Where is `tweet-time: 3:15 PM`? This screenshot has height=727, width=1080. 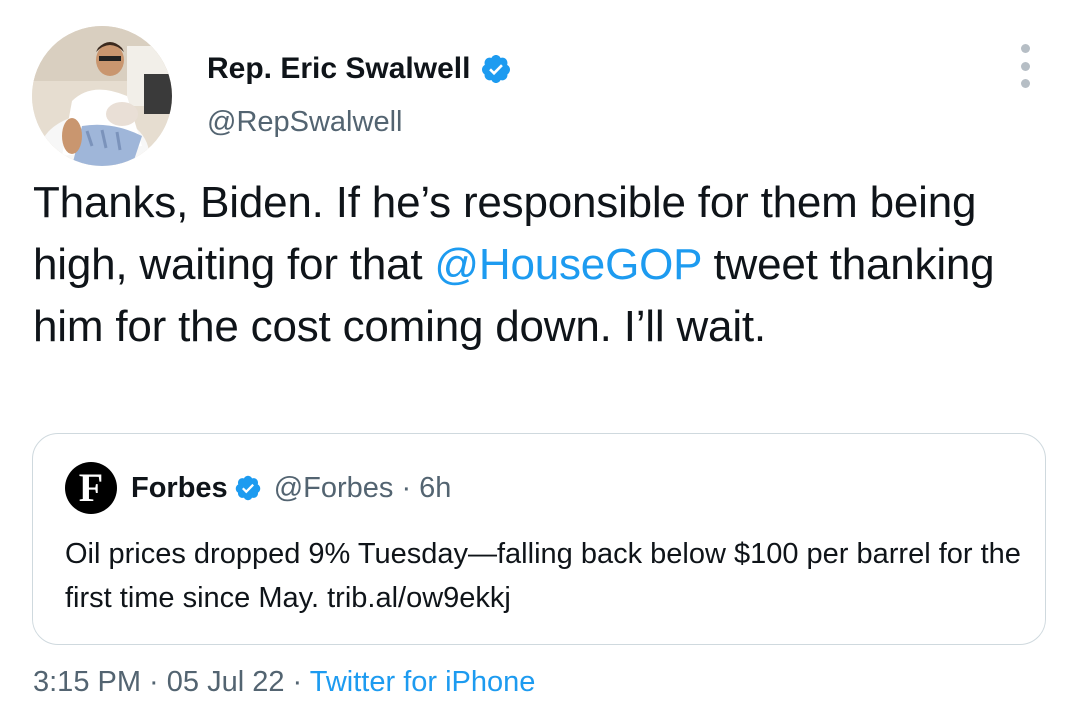
tweet-time: 3:15 PM is located at coordinates (87, 682).